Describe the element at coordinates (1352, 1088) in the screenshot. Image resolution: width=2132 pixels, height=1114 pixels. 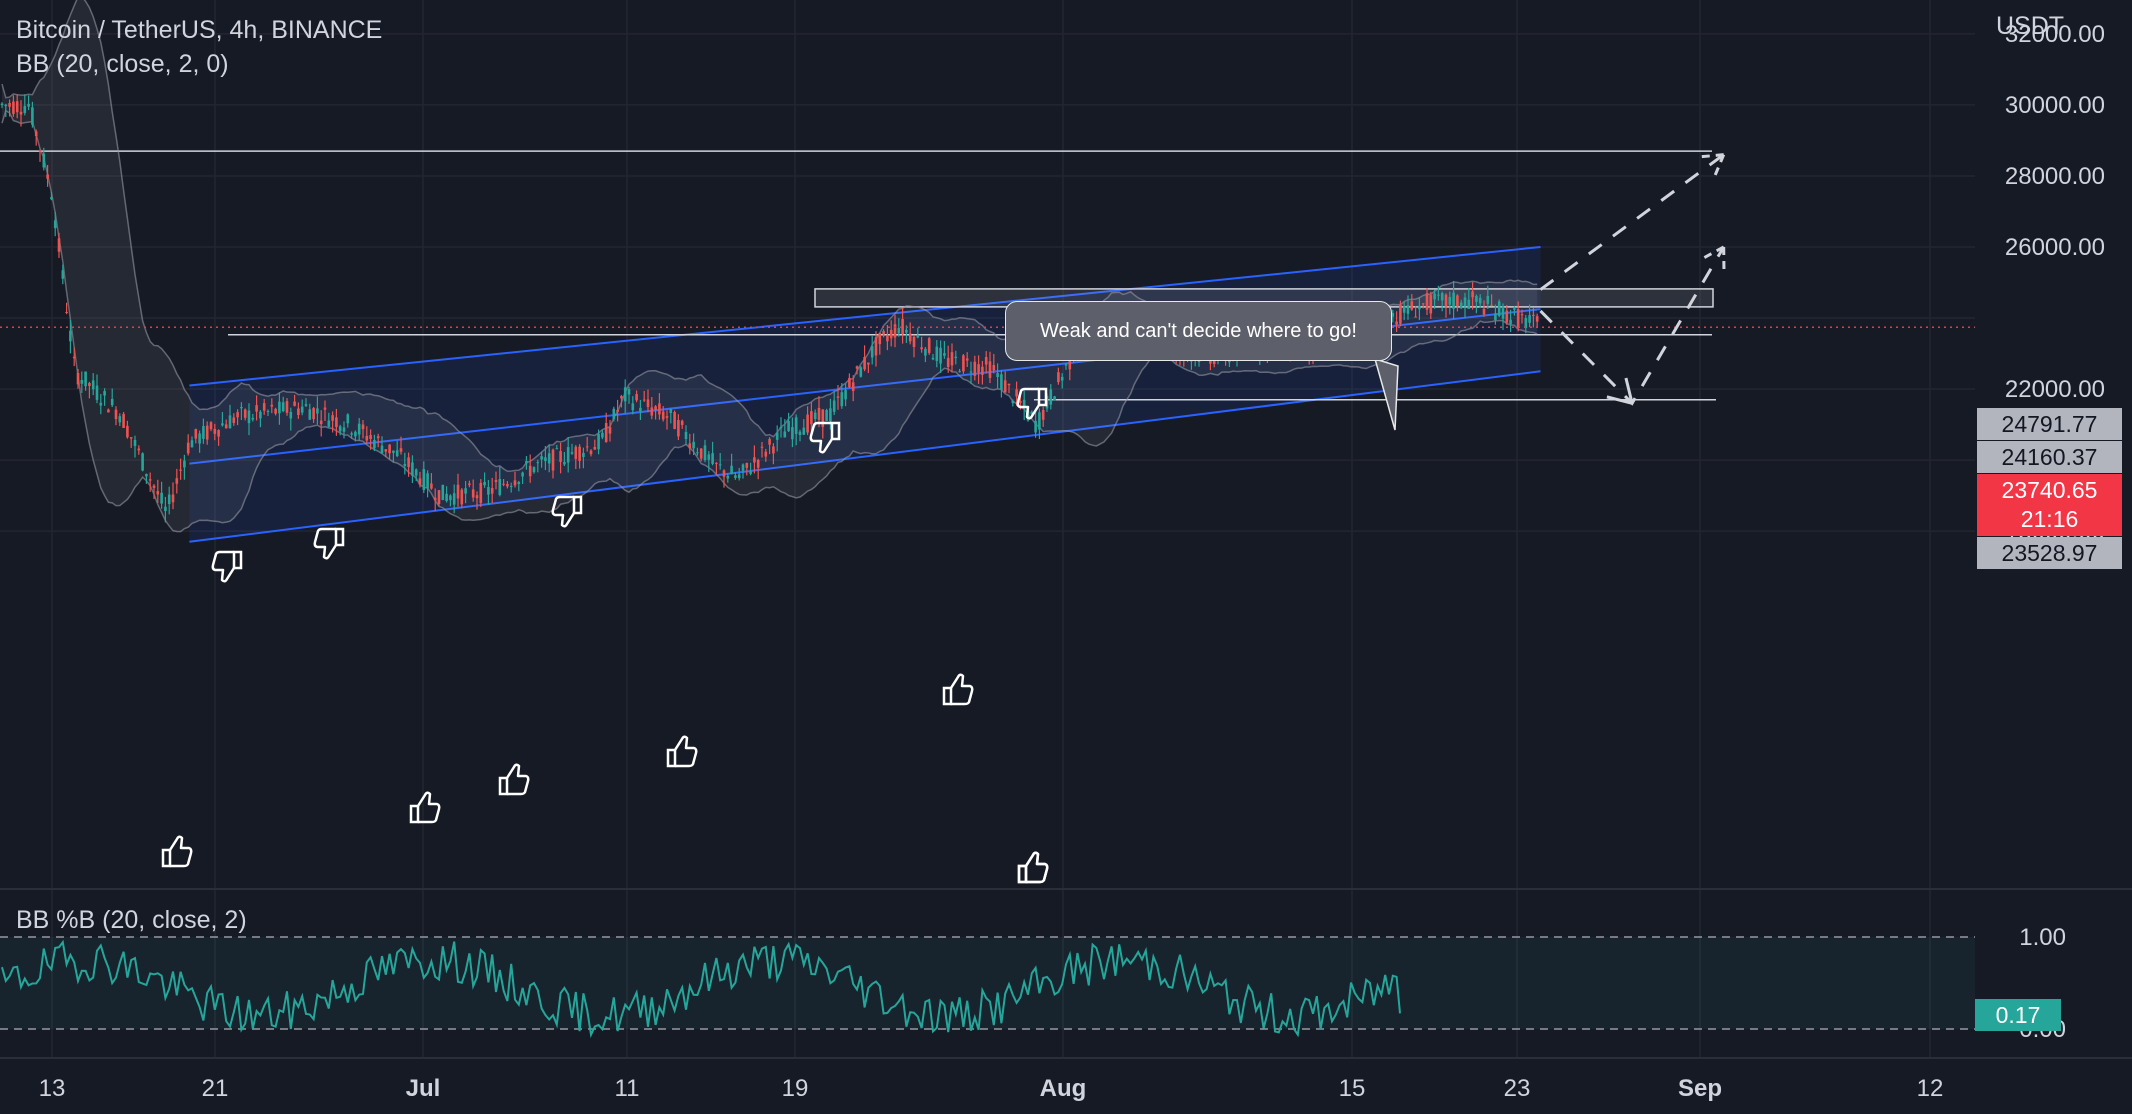
I see `time-axis-label: 15` at that location.